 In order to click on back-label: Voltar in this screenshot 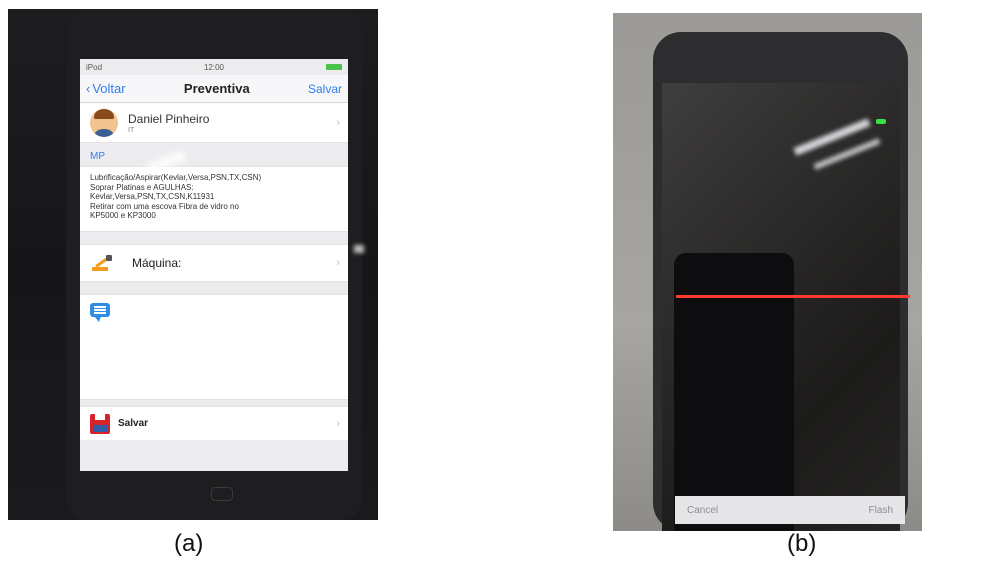, I will do `click(109, 88)`.